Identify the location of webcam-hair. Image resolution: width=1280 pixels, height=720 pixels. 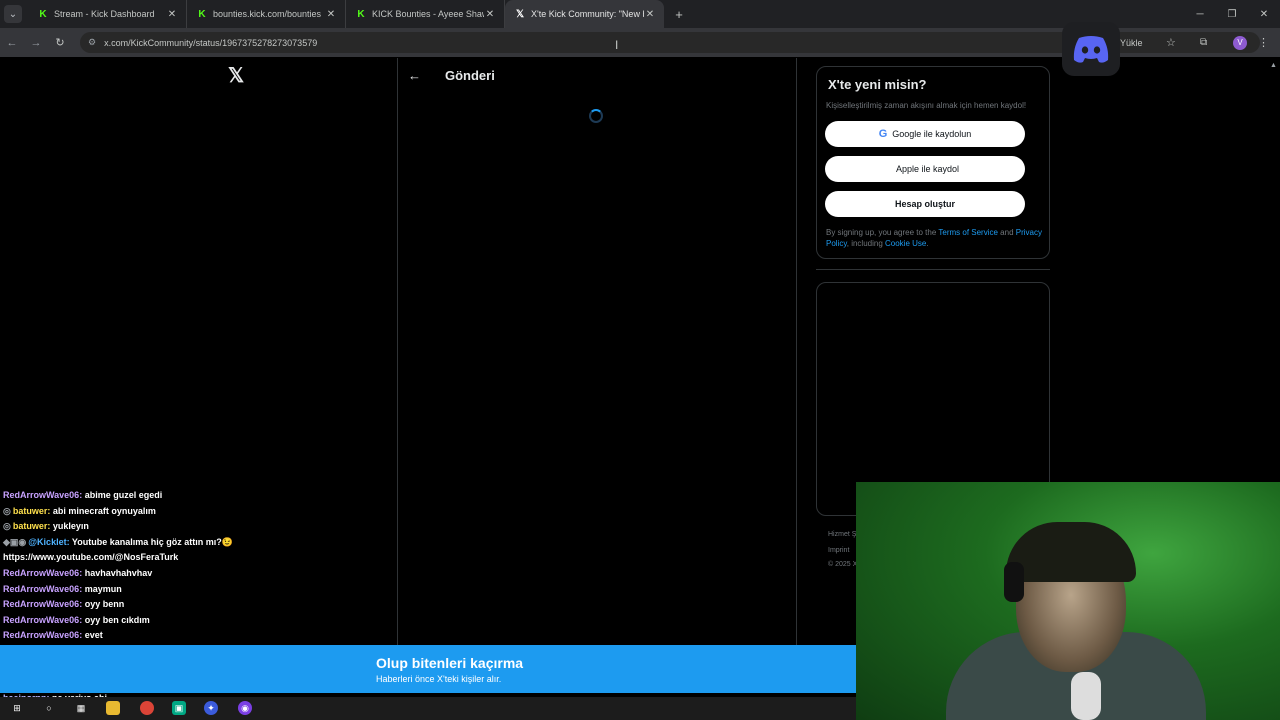
(1071, 552).